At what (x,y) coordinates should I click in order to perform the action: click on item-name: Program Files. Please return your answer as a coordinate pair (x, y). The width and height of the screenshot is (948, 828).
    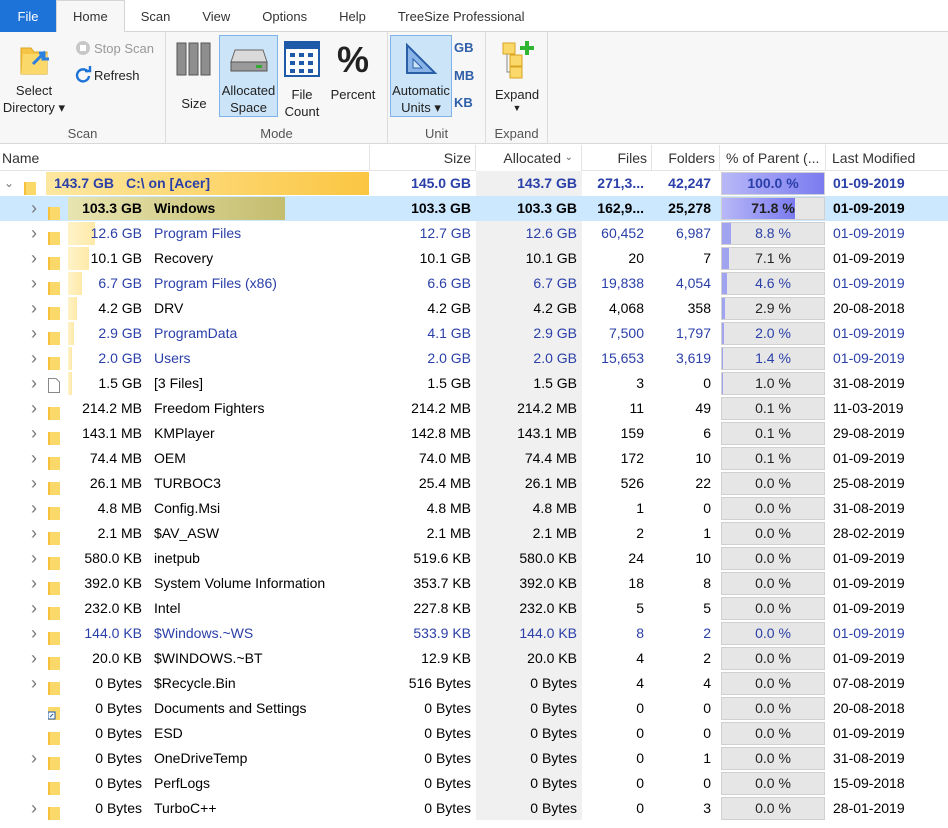
    Looking at the image, I should click on (261, 233).